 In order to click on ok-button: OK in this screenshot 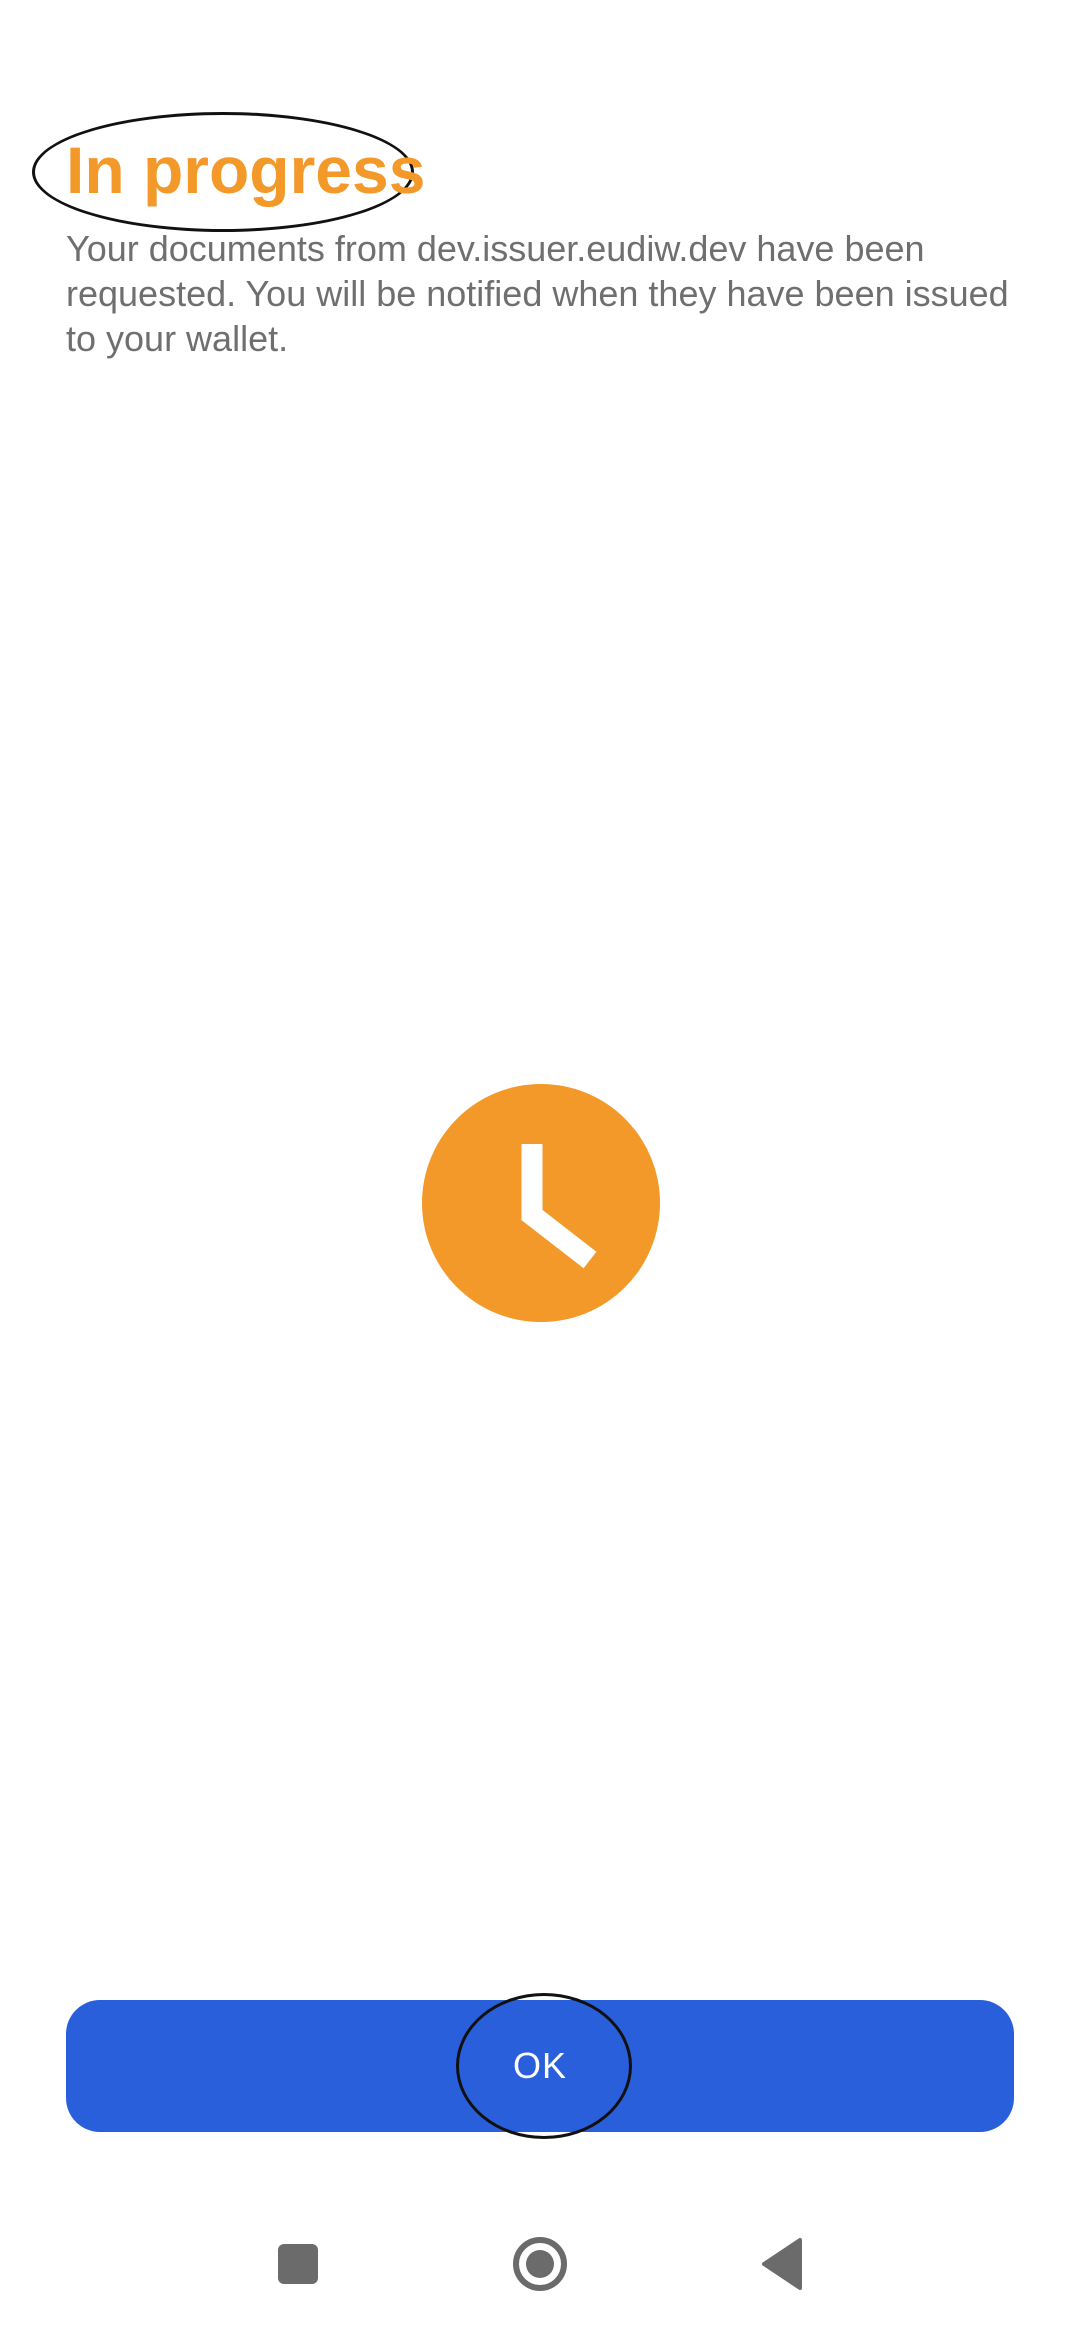, I will do `click(540, 2066)`.